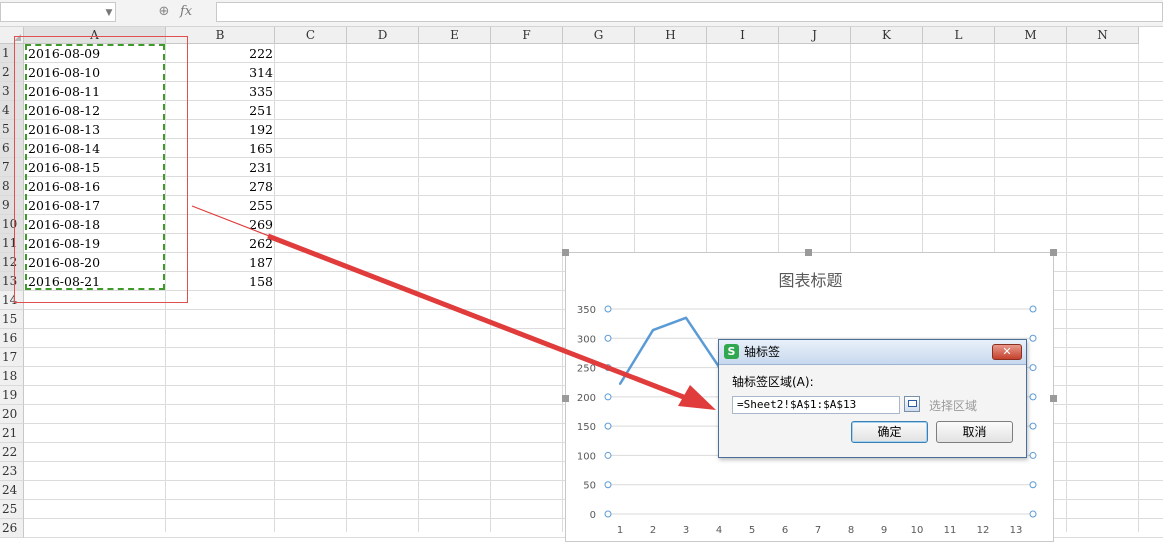 This screenshot has height=543, width=1163. Describe the element at coordinates (12, 357) in the screenshot. I see `row-header-17: 17` at that location.